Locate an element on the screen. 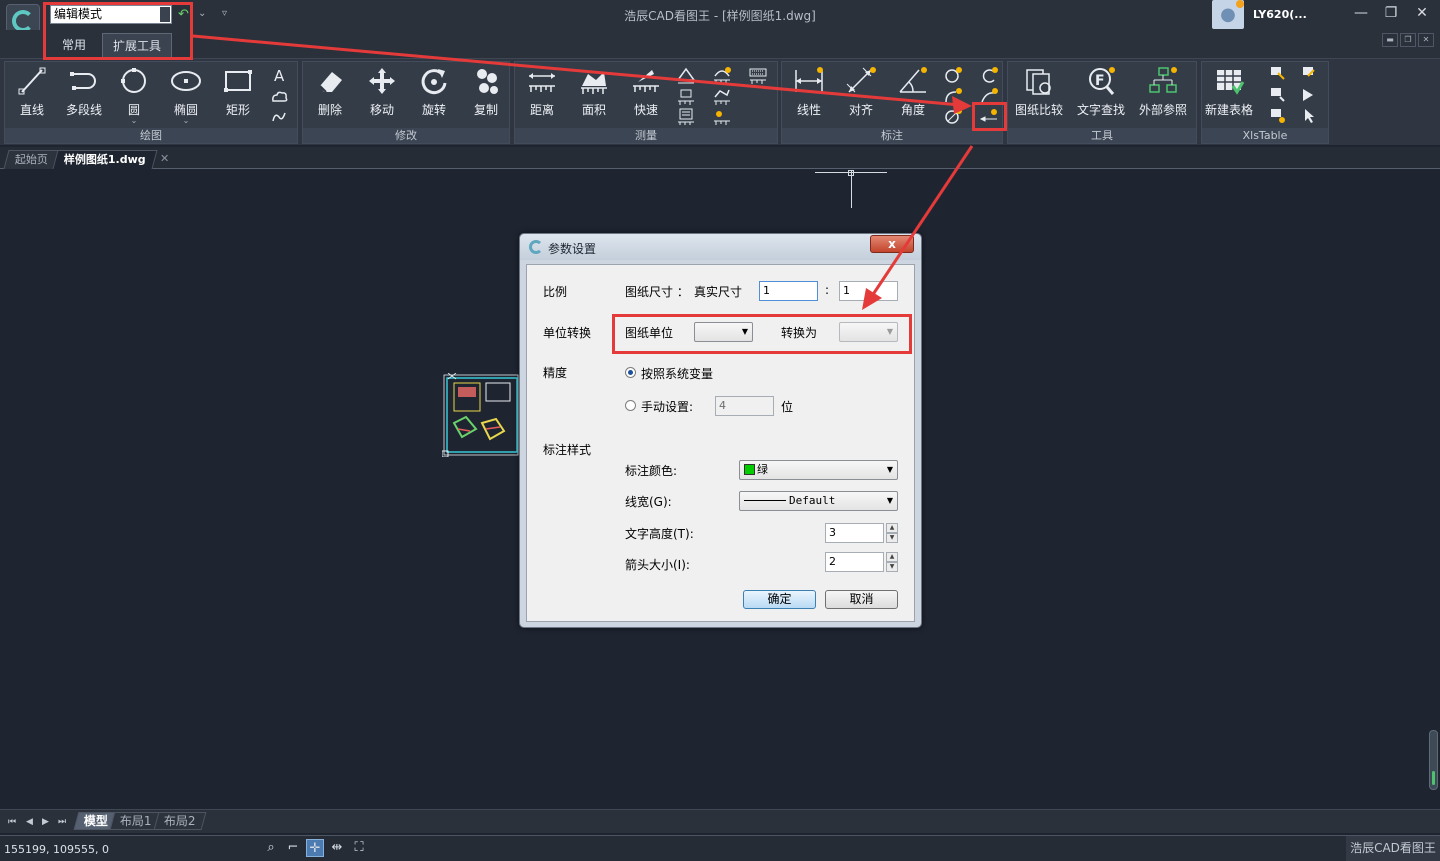 This screenshot has height=861, width=1440. circle-tool-button: 圆 ⌄ is located at coordinates (134, 95).